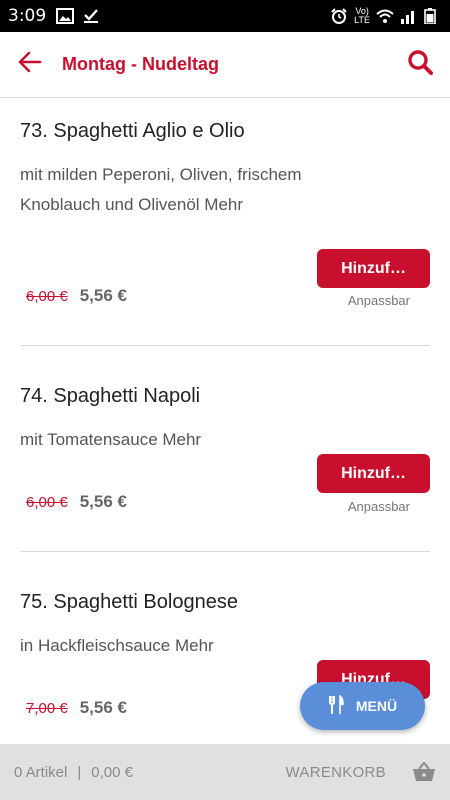  I want to click on shopping-basket-icon, so click(424, 772).